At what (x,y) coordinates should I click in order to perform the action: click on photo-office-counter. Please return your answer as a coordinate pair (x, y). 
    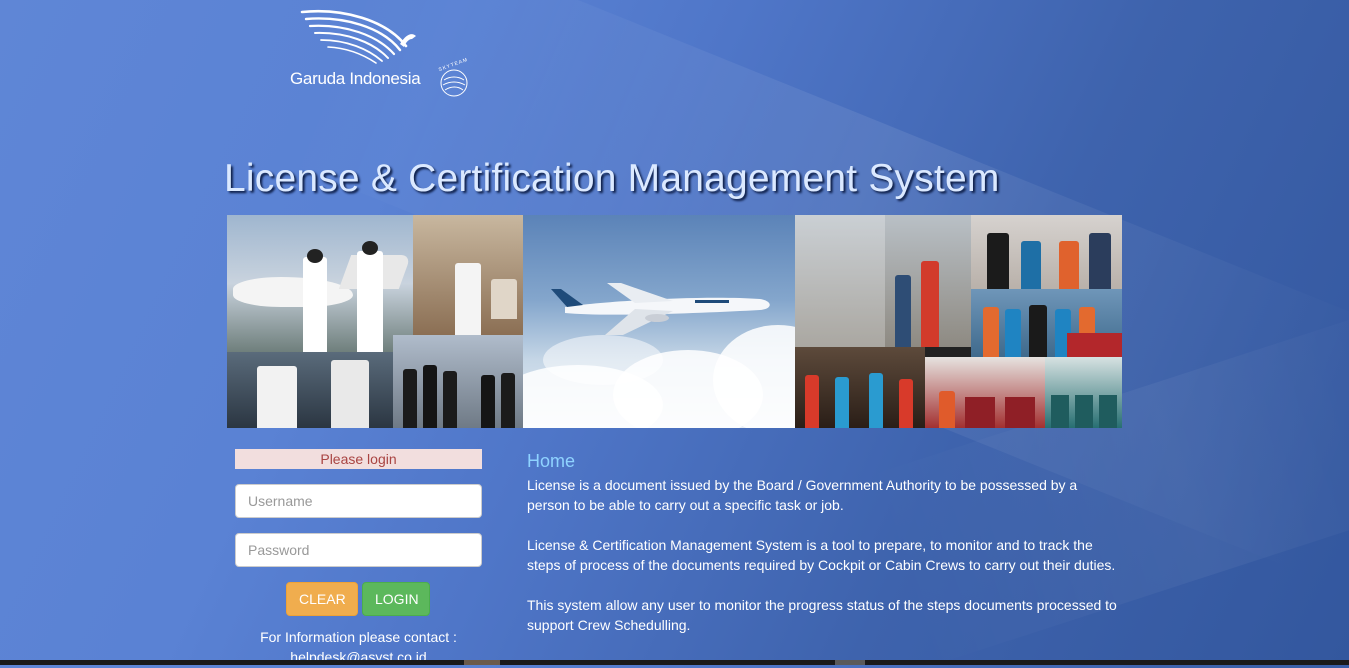
    Looking at the image, I should click on (468, 275).